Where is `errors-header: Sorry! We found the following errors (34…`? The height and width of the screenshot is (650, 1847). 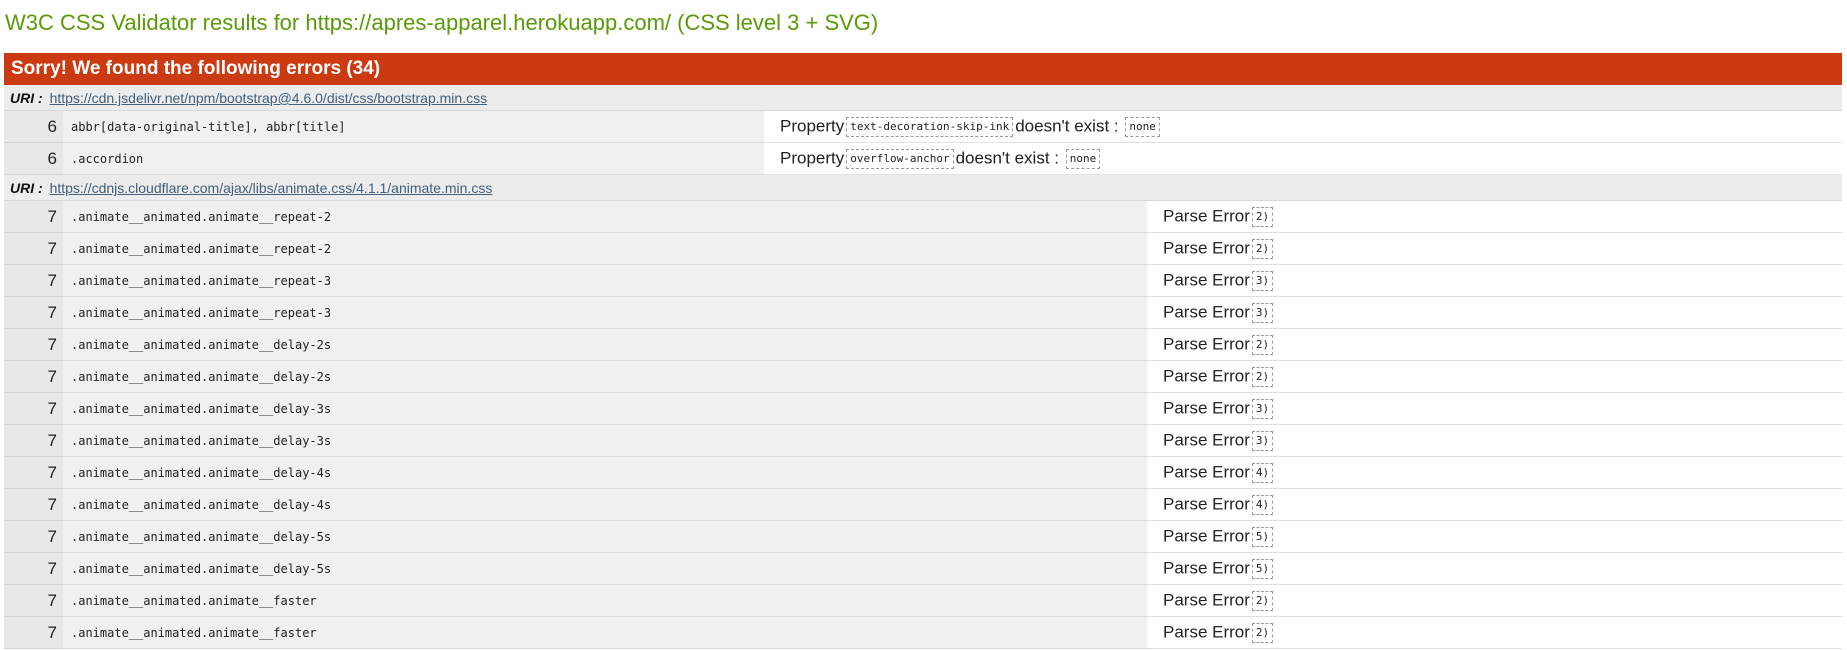
errors-header: Sorry! We found the following errors (34… is located at coordinates (923, 69).